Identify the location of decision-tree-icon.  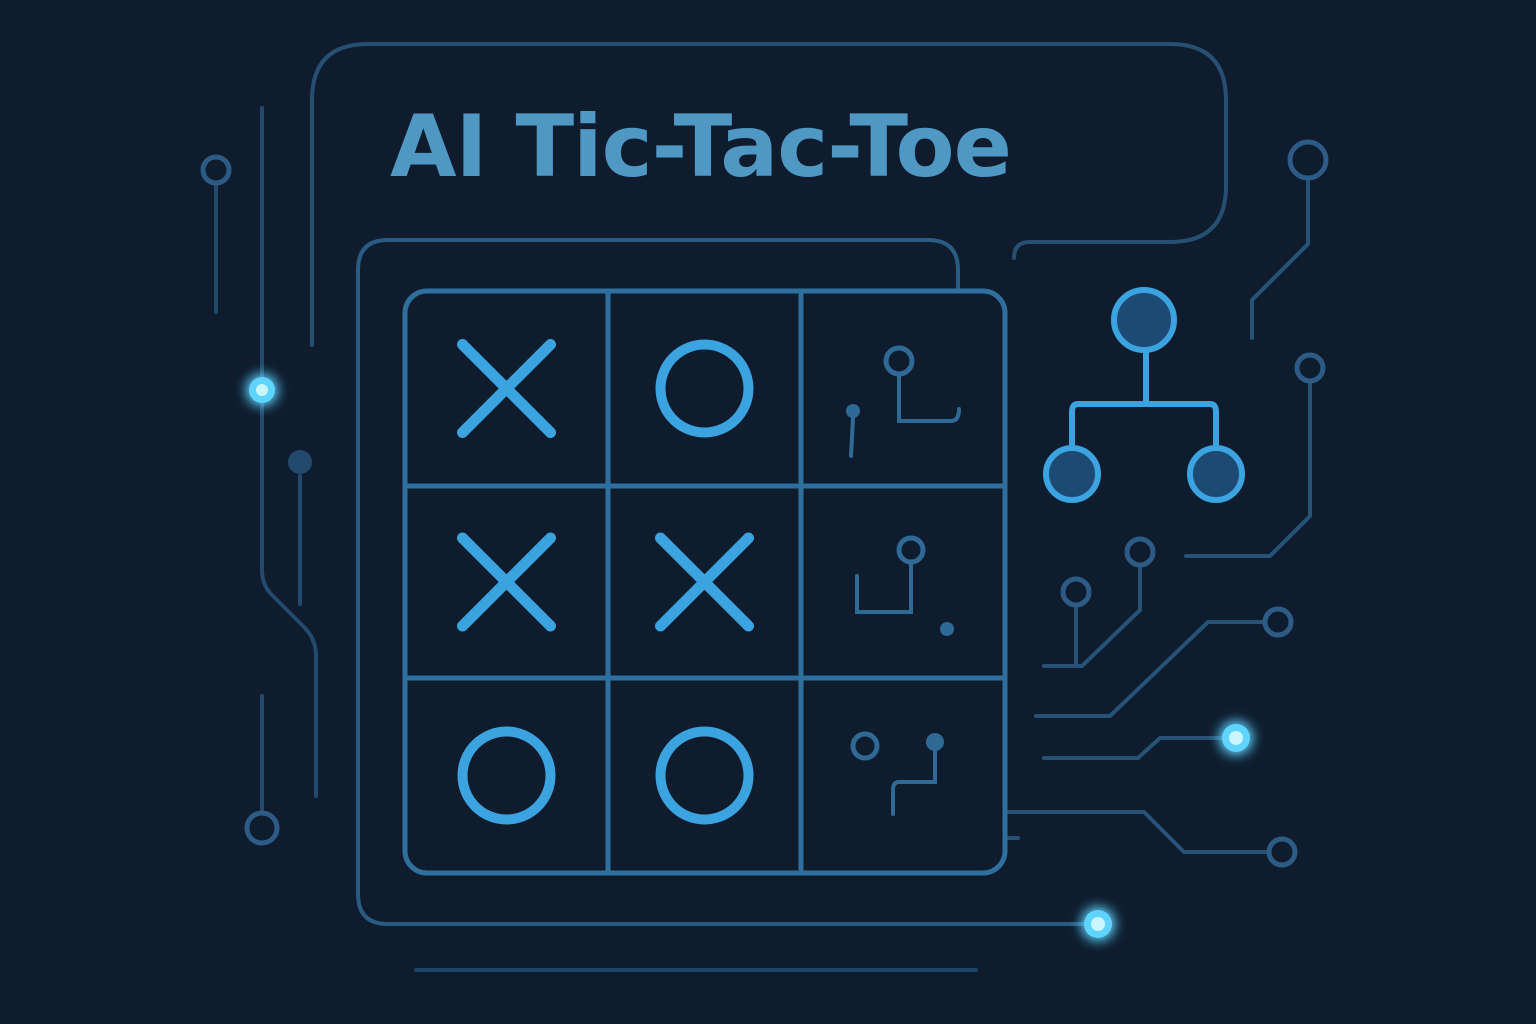
(1144, 395).